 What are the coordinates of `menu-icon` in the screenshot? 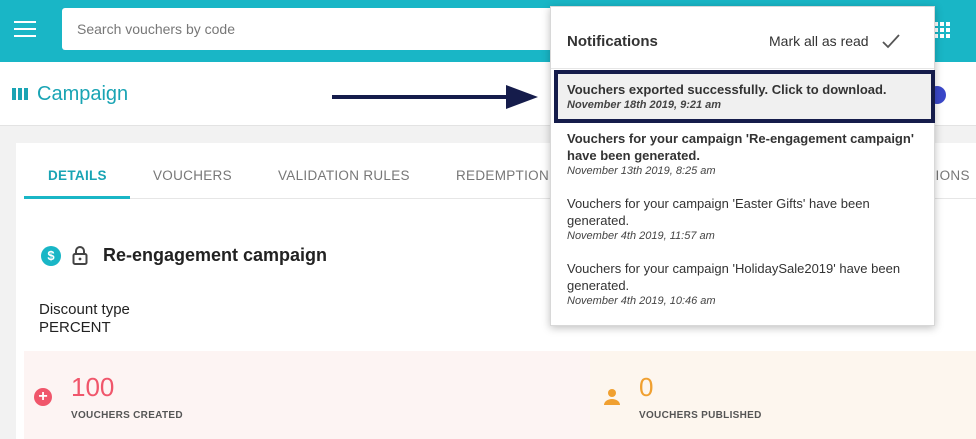 It's located at (25, 30).